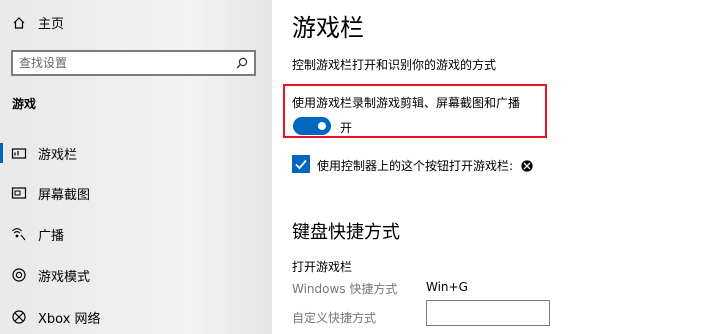  What do you see at coordinates (1, 153) in the screenshot?
I see `active-indicator` at bounding box center [1, 153].